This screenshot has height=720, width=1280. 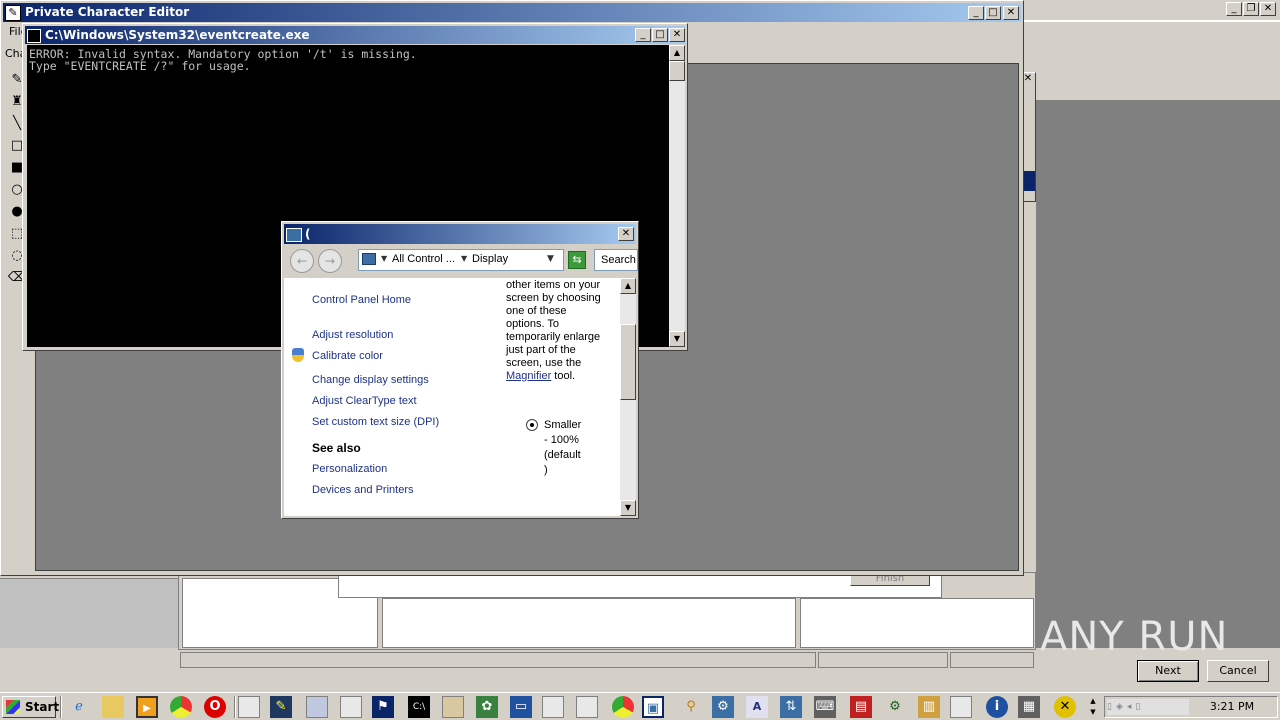 What do you see at coordinates (1251, 9) in the screenshot?
I see `bg-restore-button: ❐` at bounding box center [1251, 9].